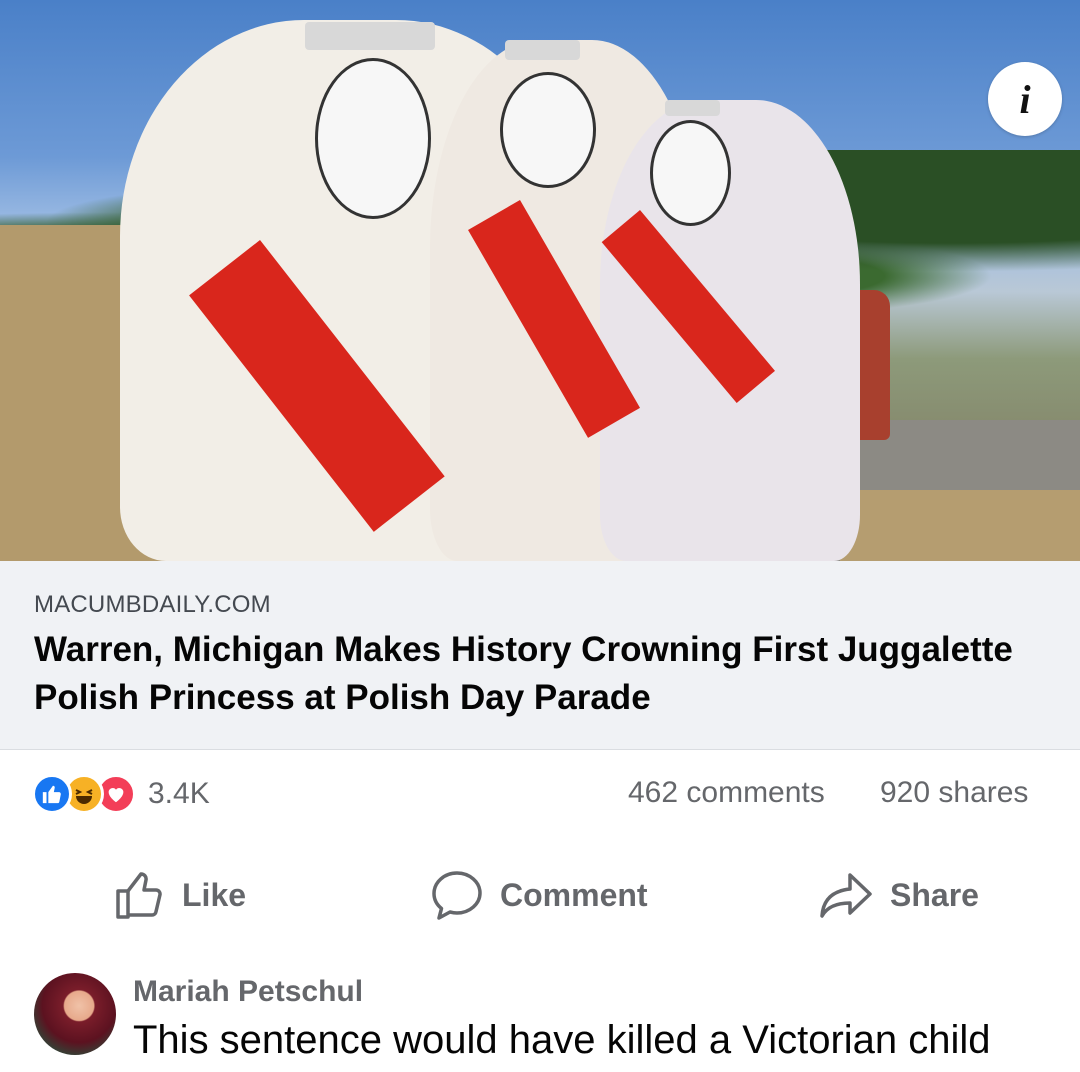  I want to click on comment-button: Comment, so click(539, 895).